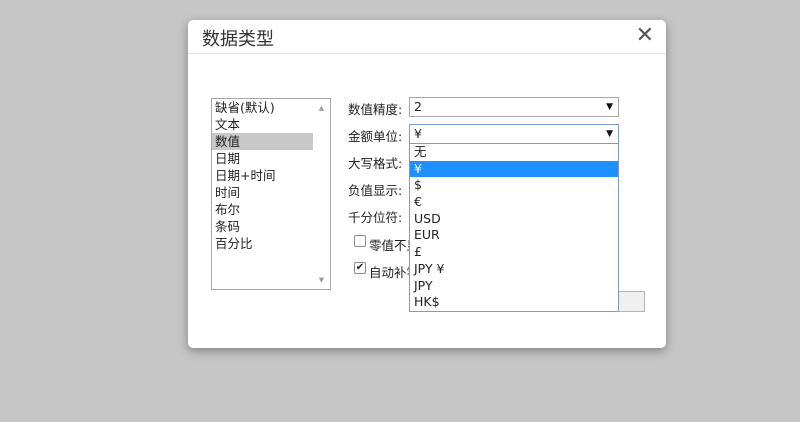 Image resolution: width=800 pixels, height=422 pixels. Describe the element at coordinates (375, 136) in the screenshot. I see `currency-label: 金额单位:` at that location.